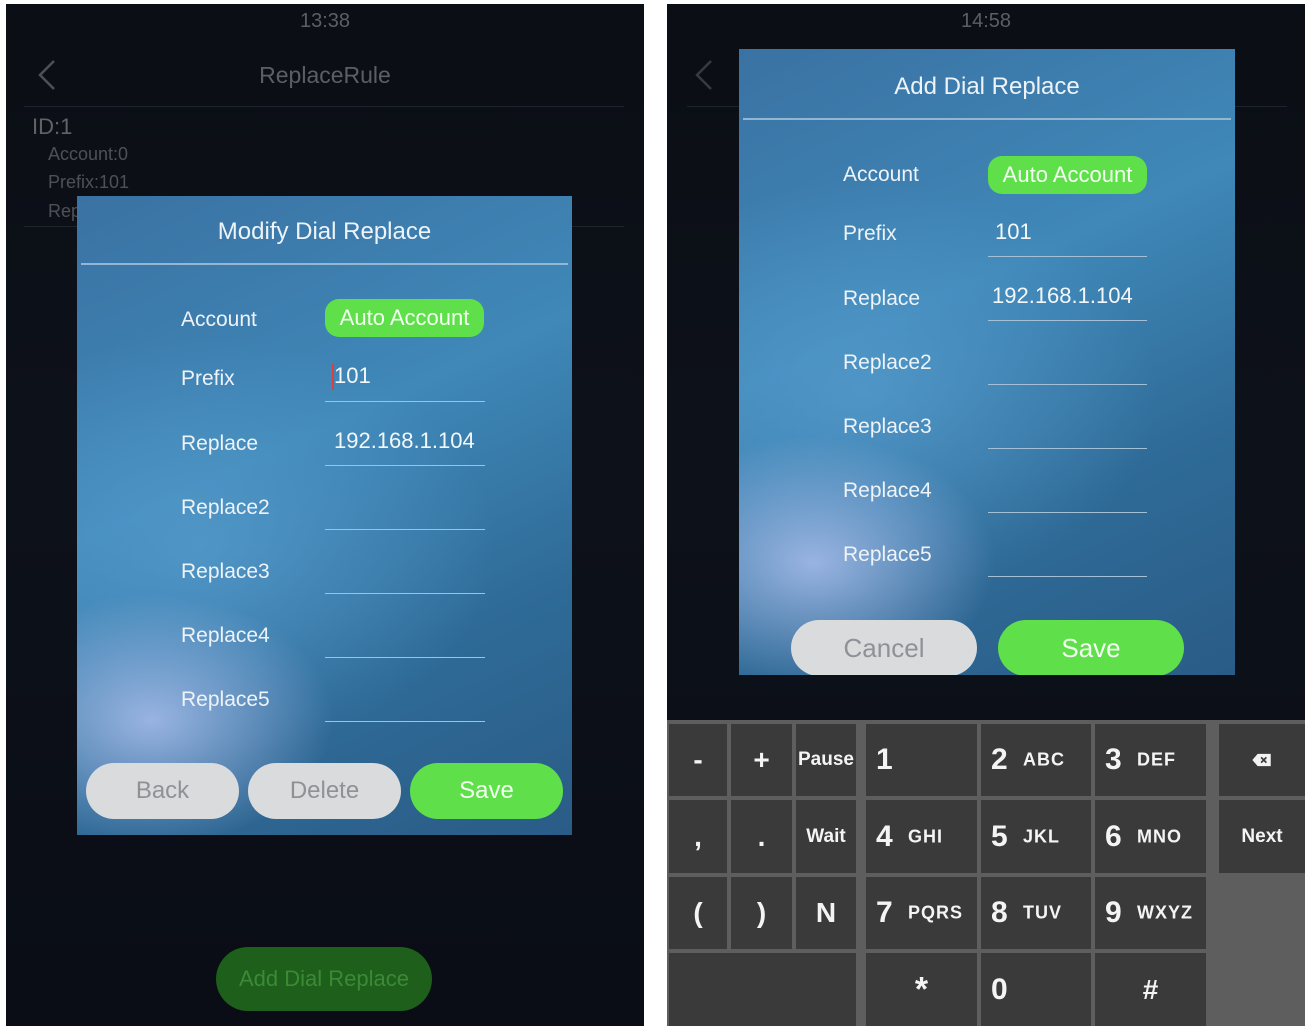 The width and height of the screenshot is (1308, 1026). I want to click on key-3: 3 DEF, so click(1150, 760).